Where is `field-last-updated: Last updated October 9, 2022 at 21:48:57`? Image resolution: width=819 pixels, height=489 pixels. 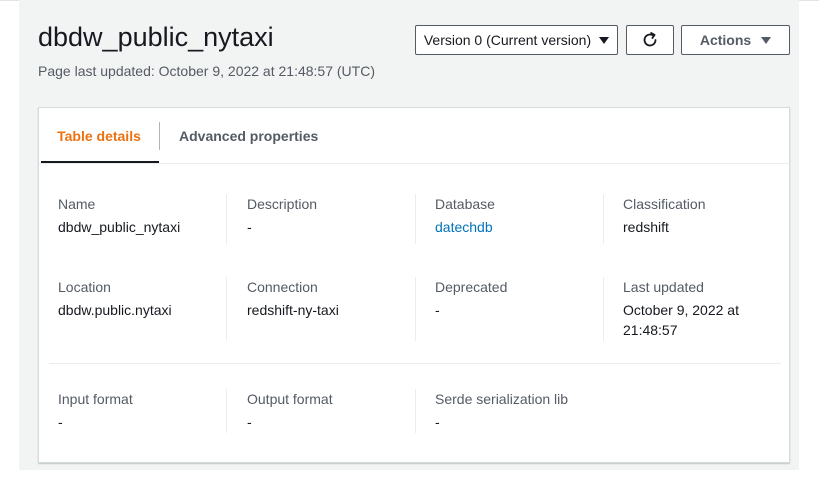
field-last-updated: Last updated October 9, 2022 at 21:48:57 is located at coordinates (690, 308).